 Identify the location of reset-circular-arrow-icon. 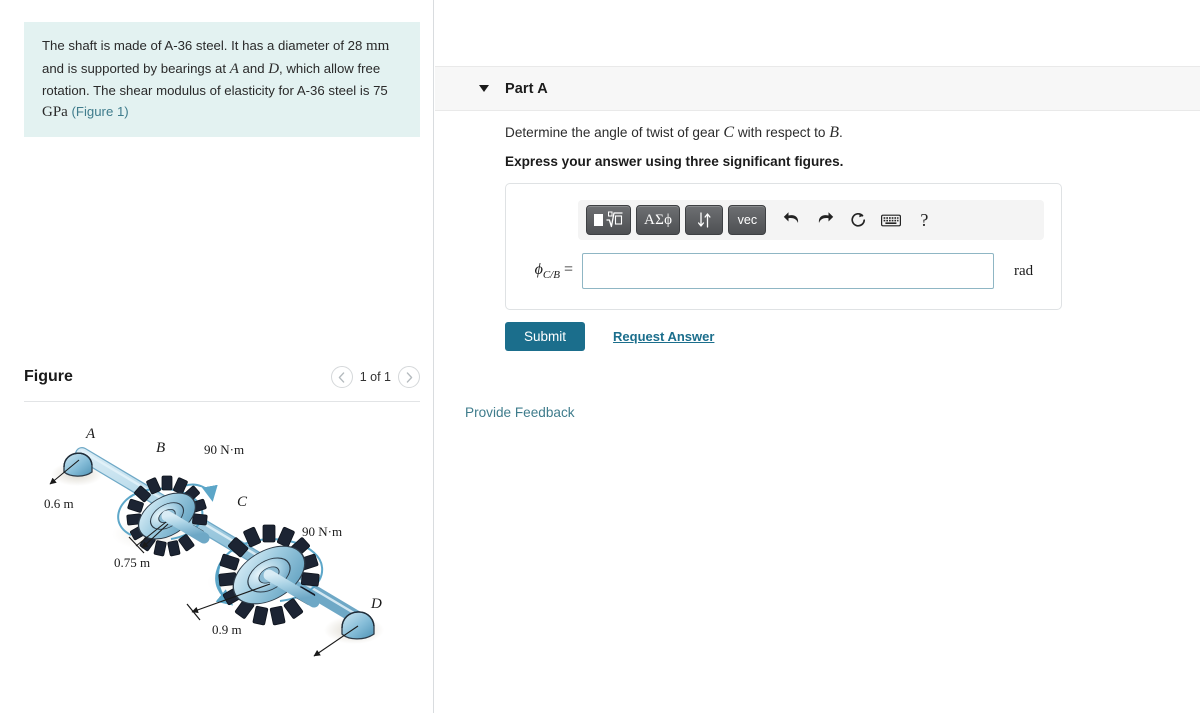
(858, 219).